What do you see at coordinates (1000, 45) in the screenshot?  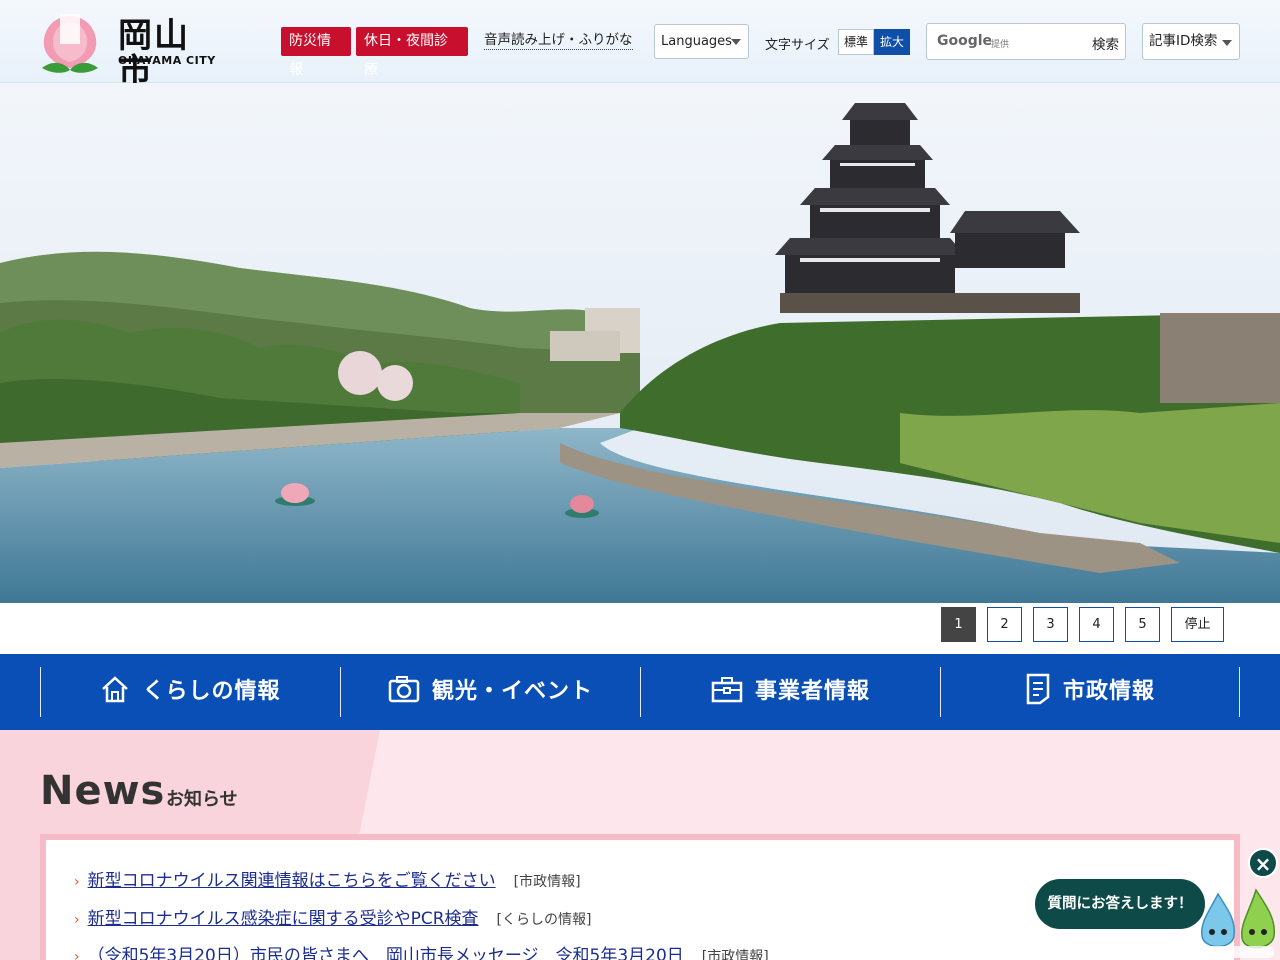 I see `google-brand-sub: 提供` at bounding box center [1000, 45].